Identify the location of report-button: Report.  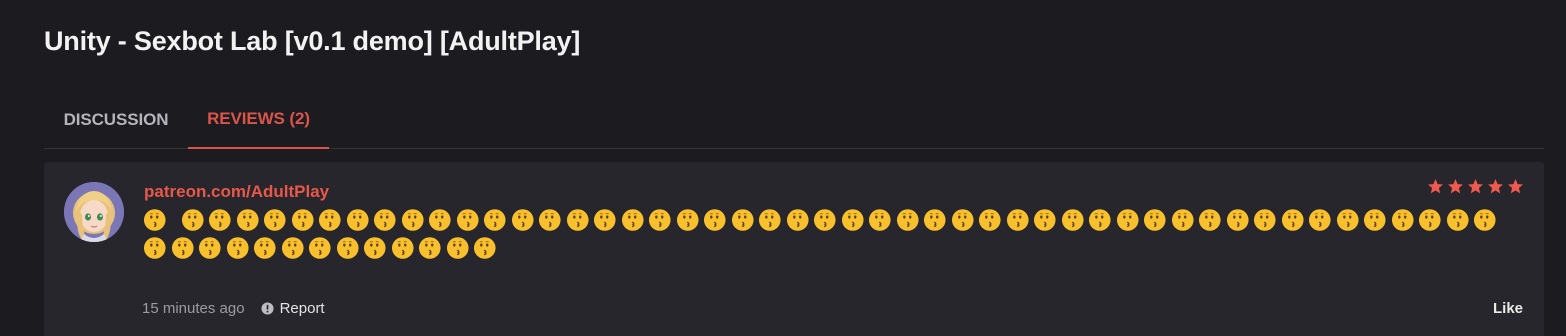
(293, 308).